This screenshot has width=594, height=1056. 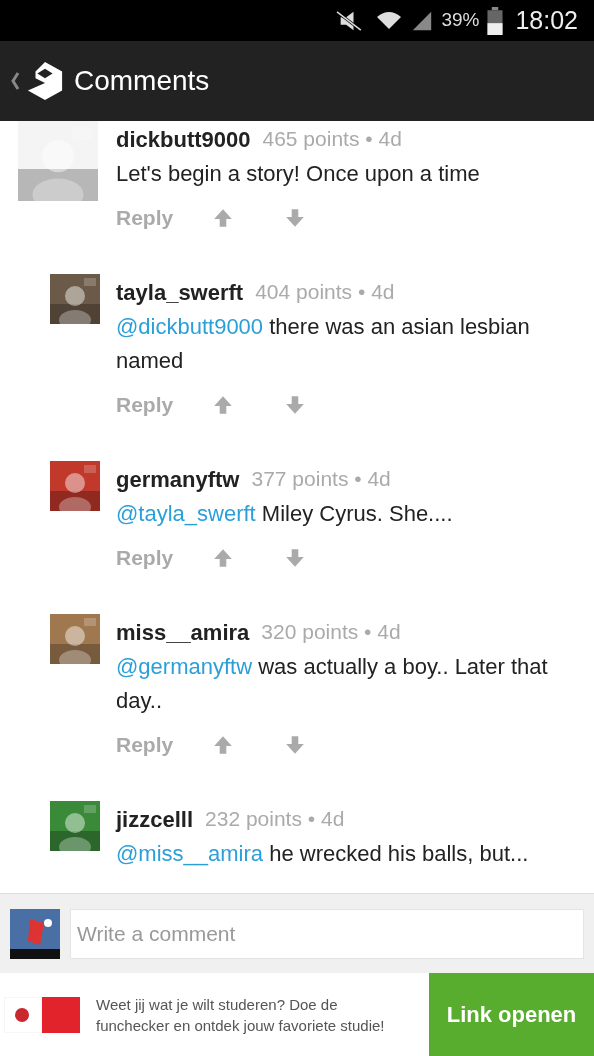 I want to click on battery-icon, so click(x=495, y=20).